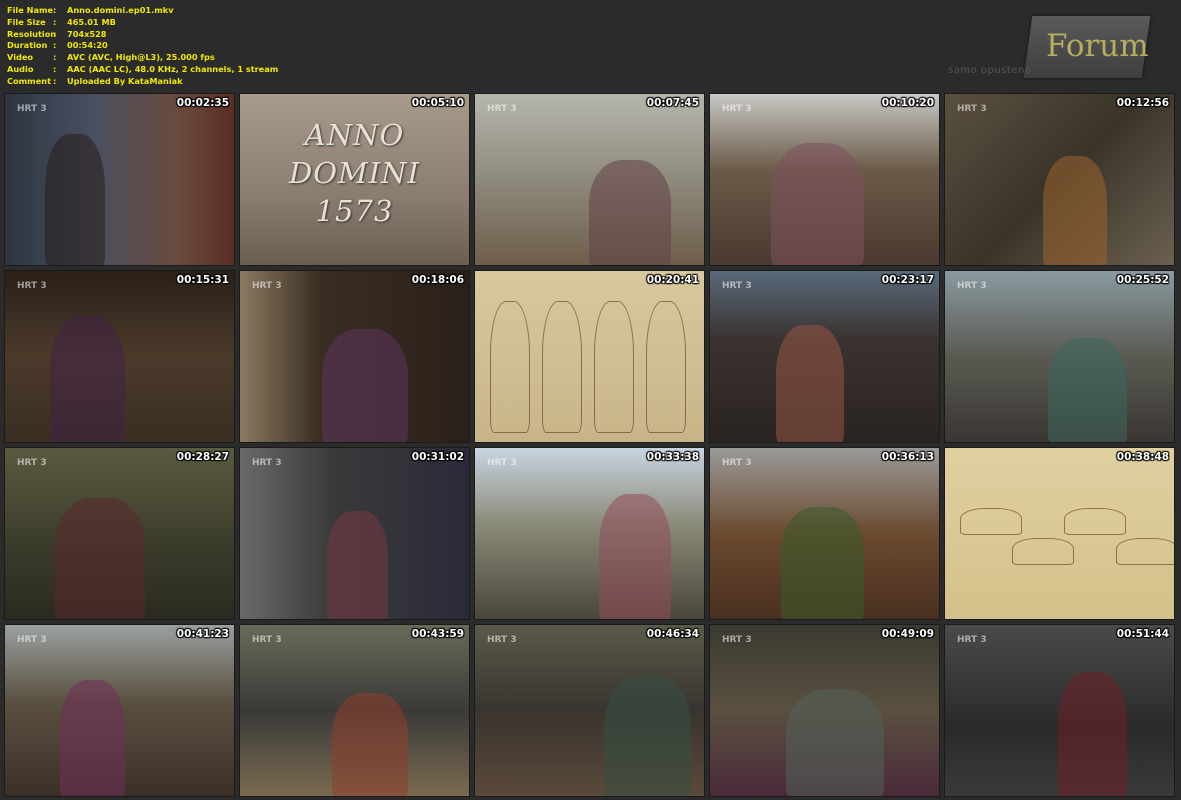  Describe the element at coordinates (672, 457) in the screenshot. I see `timestamp: 00:33:38` at that location.